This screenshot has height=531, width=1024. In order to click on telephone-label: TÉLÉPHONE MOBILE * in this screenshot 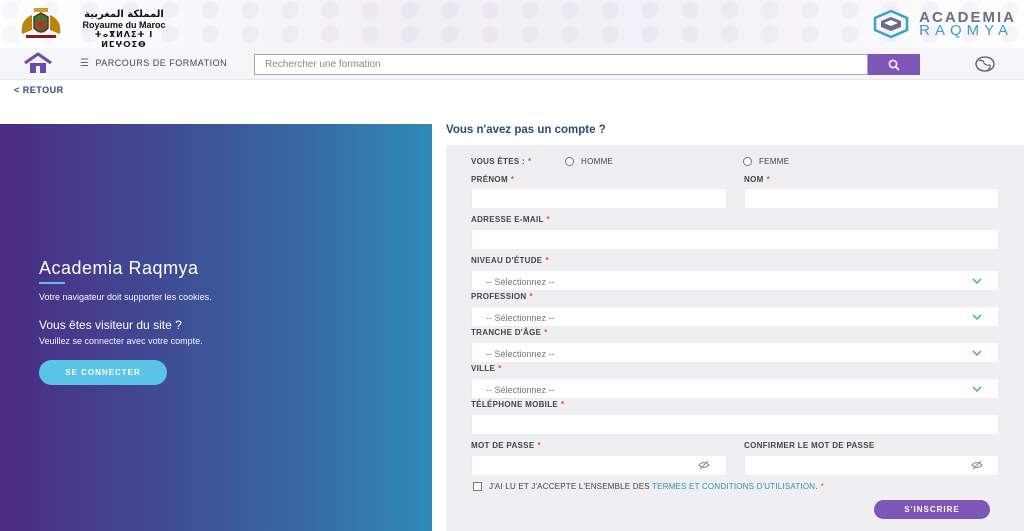, I will do `click(517, 404)`.